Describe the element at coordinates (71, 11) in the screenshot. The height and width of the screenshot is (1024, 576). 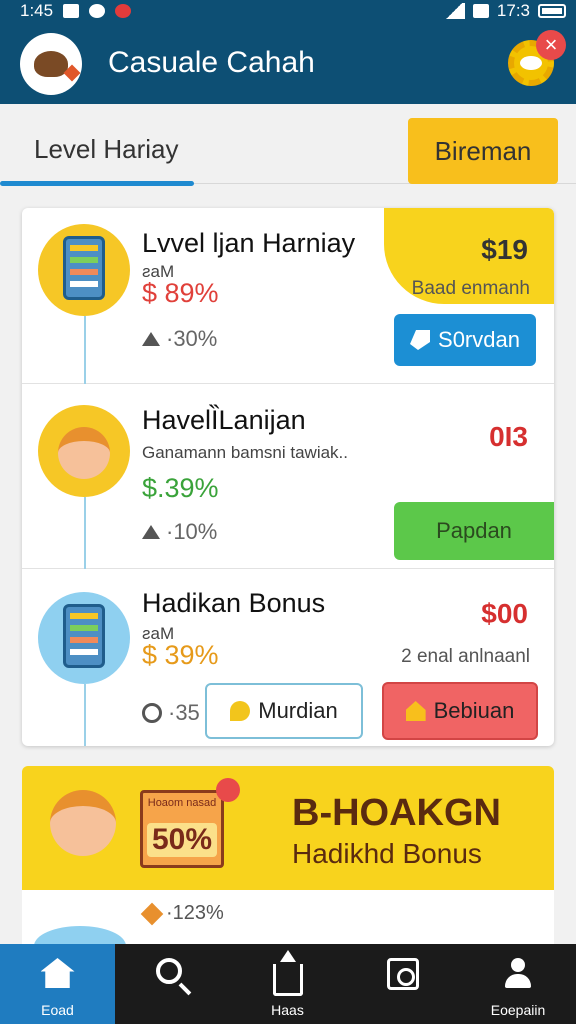
I see `mail-icon` at that location.